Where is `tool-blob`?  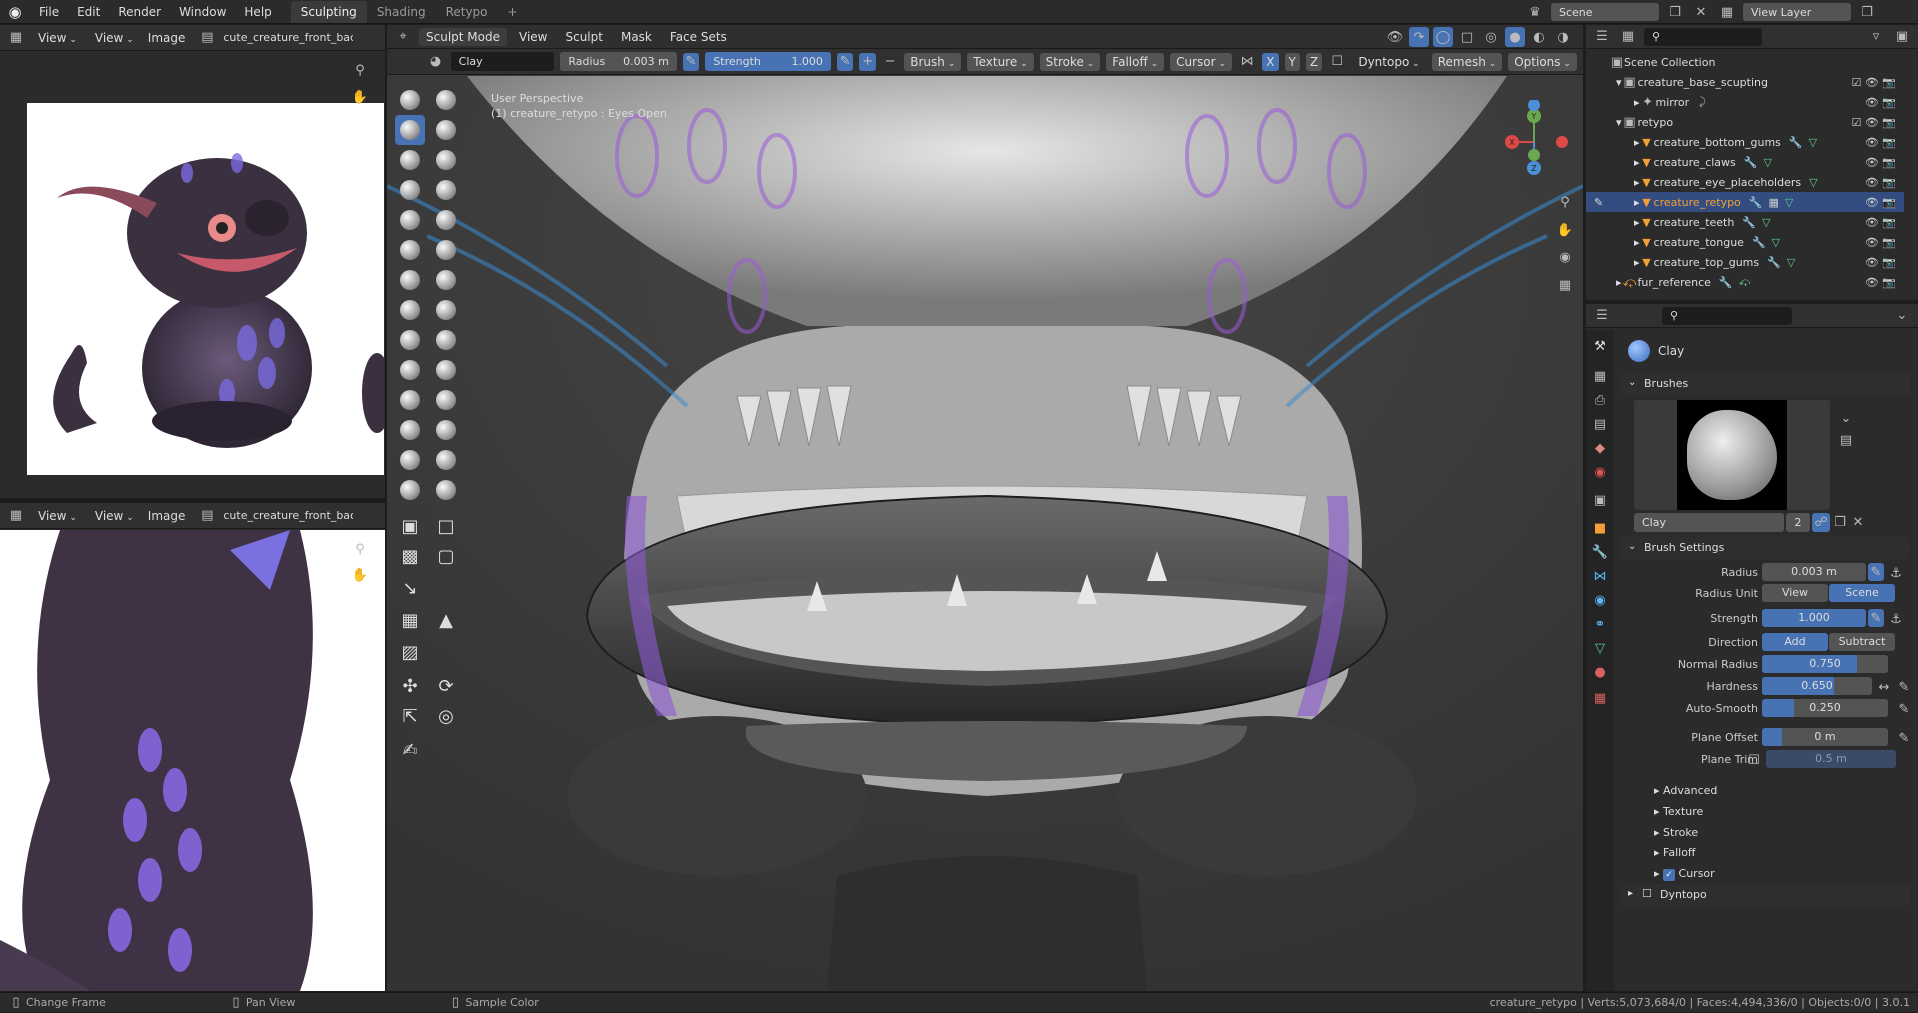
tool-blob is located at coordinates (446, 190).